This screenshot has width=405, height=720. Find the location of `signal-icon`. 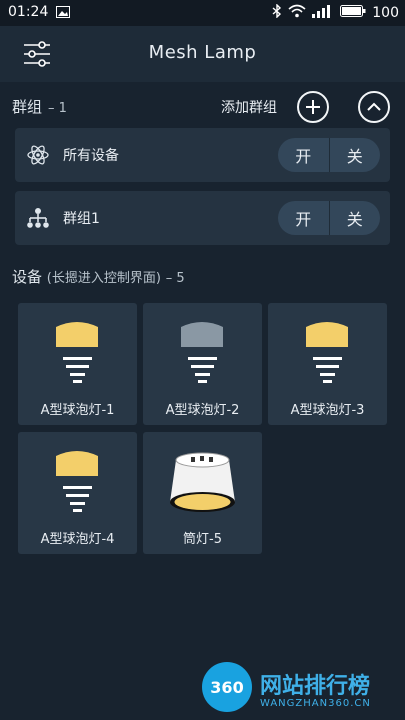

signal-icon is located at coordinates (323, 13).